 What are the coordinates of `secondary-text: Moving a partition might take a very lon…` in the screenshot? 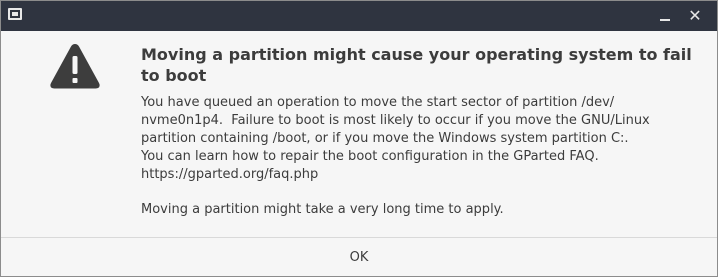 It's located at (322, 209).